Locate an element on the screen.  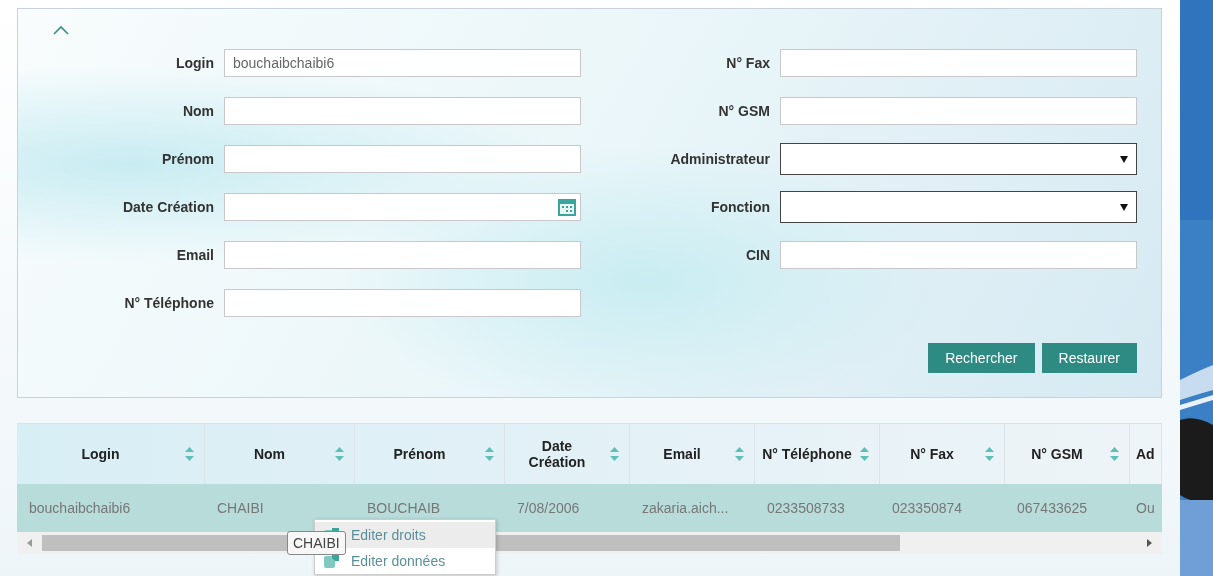
field-label: Administrateur is located at coordinates (719, 159).